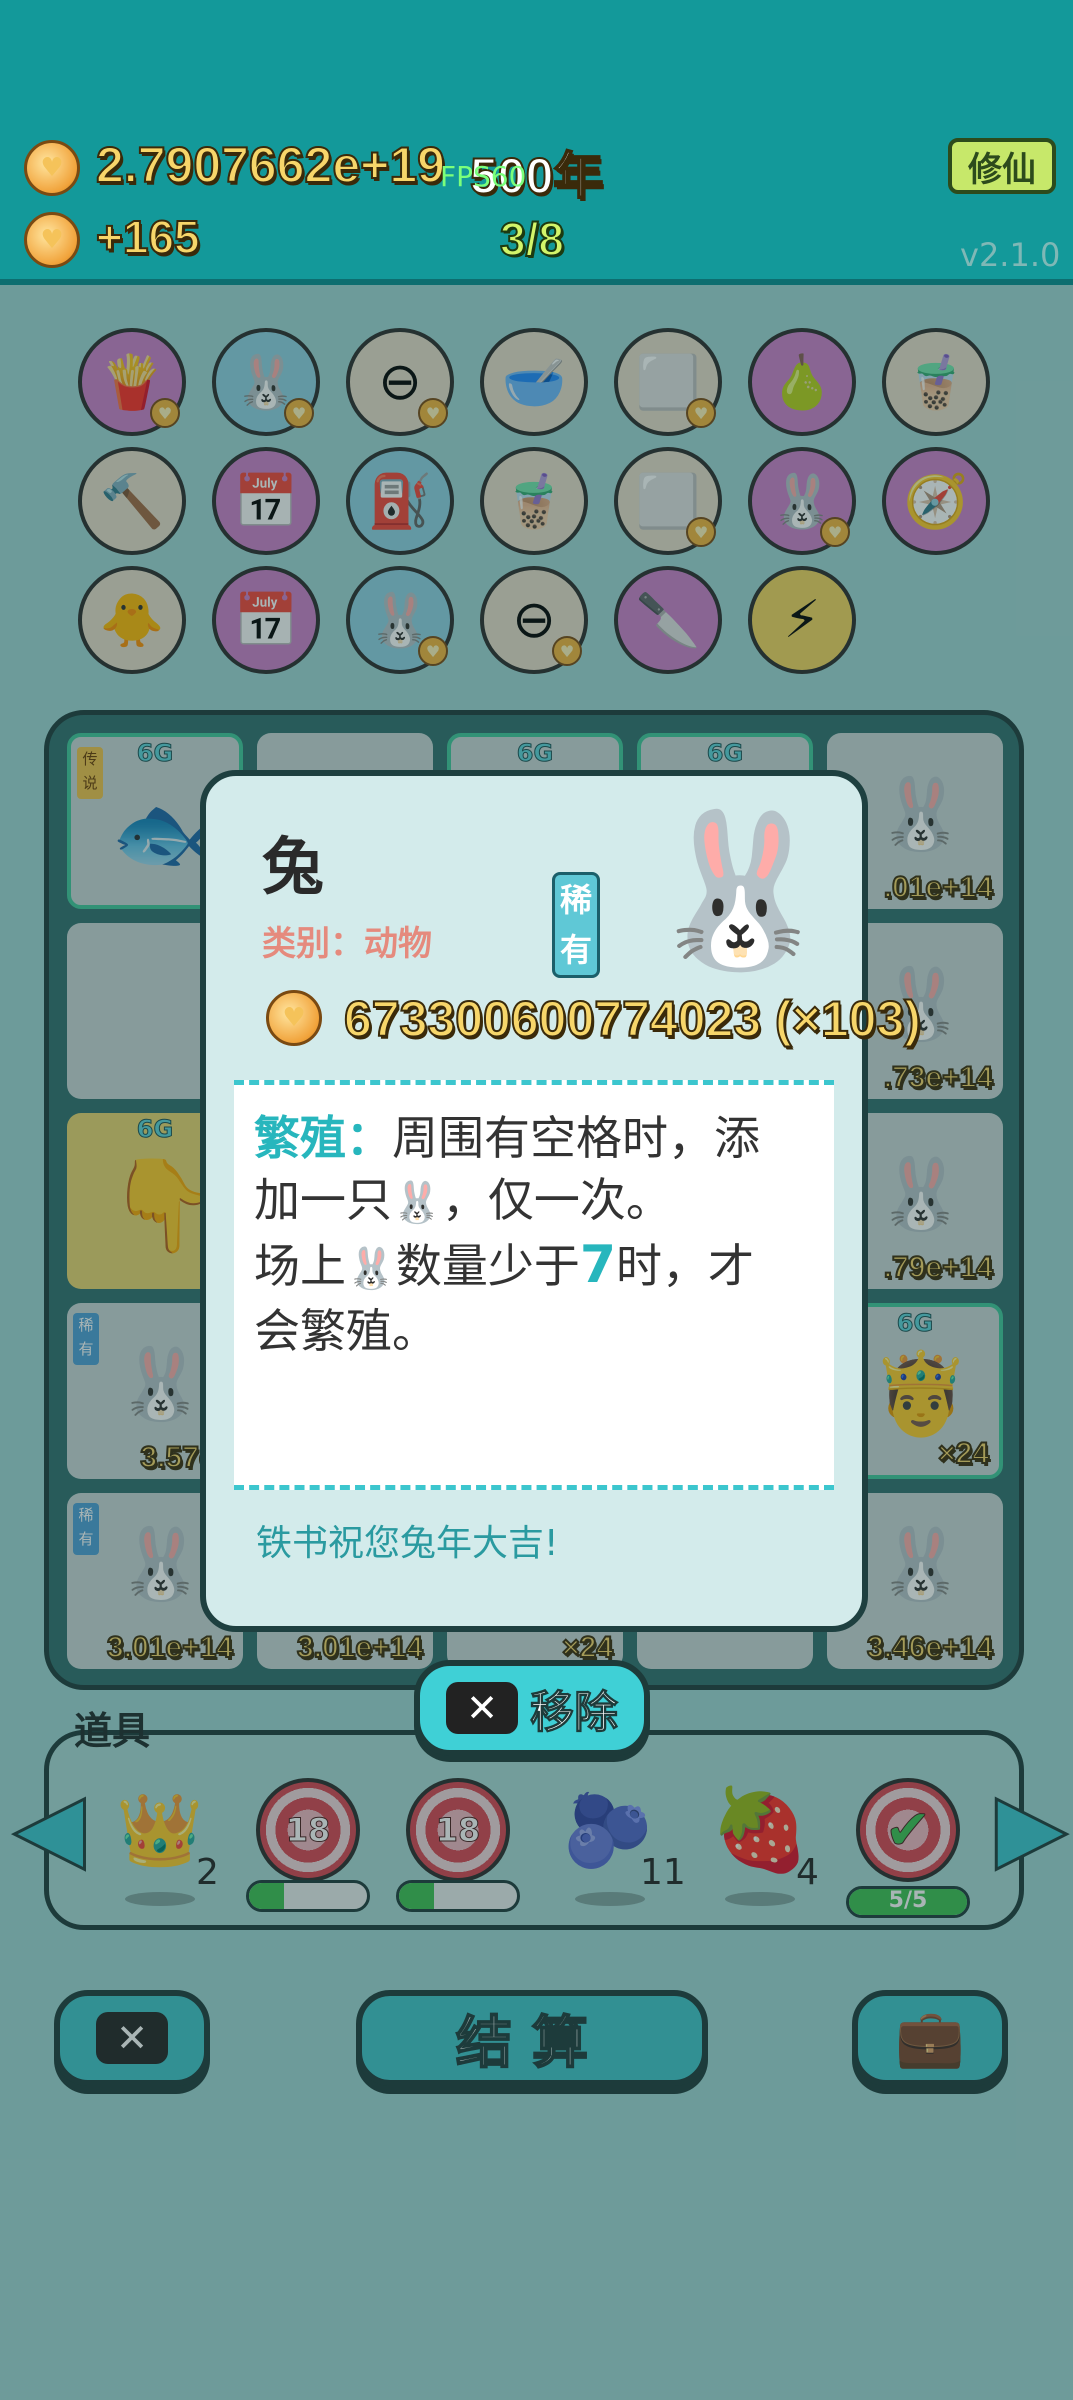 The height and width of the screenshot is (2400, 1073). What do you see at coordinates (482, 1708) in the screenshot?
I see `close-icon: ✕` at bounding box center [482, 1708].